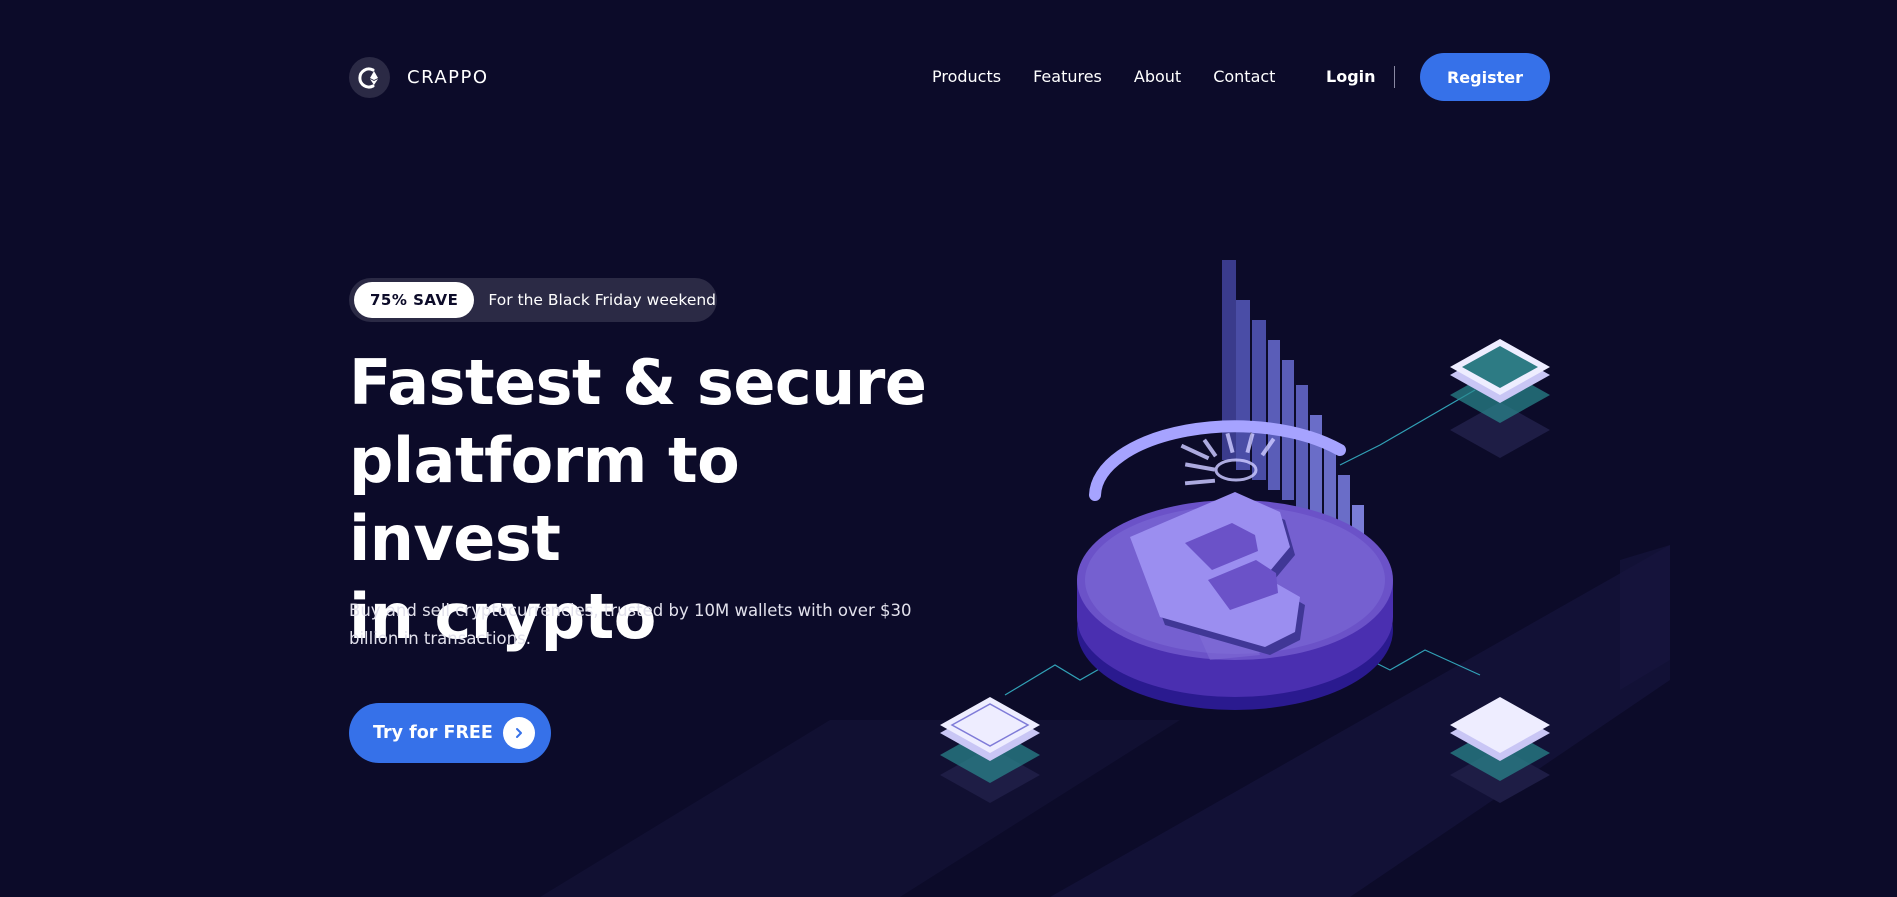 Image resolution: width=1897 pixels, height=897 pixels. What do you see at coordinates (638, 382) in the screenshot?
I see `headline-line-1: Fastest & secure` at bounding box center [638, 382].